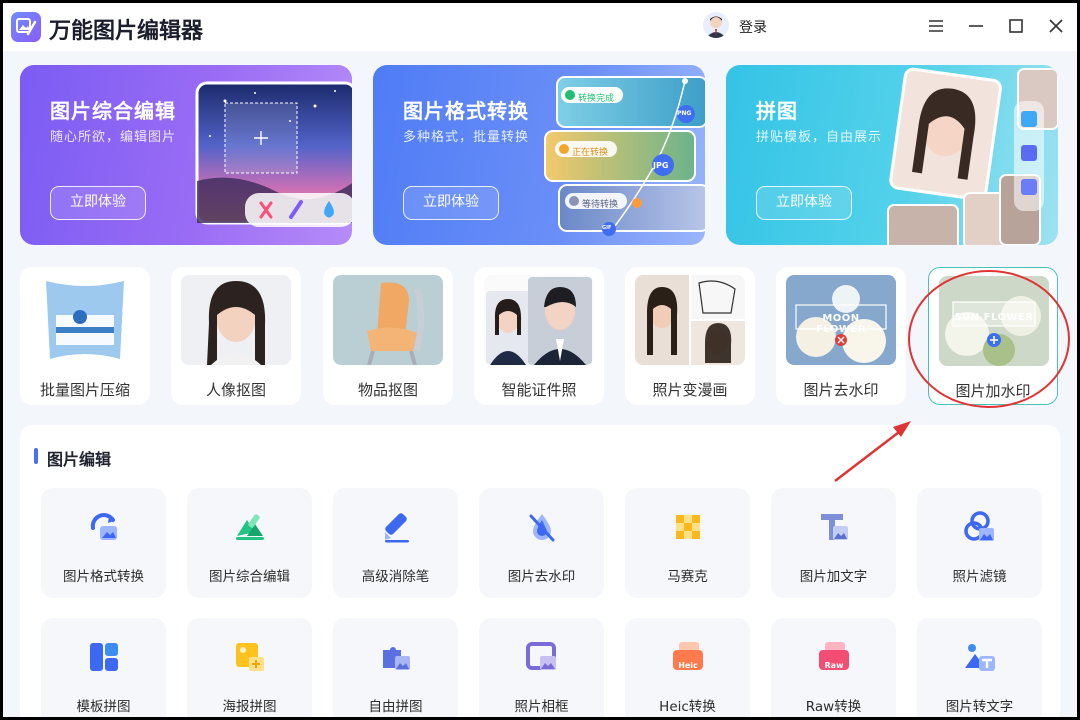  What do you see at coordinates (236, 320) in the screenshot?
I see `portrait-cutout-thumbnail` at bounding box center [236, 320].